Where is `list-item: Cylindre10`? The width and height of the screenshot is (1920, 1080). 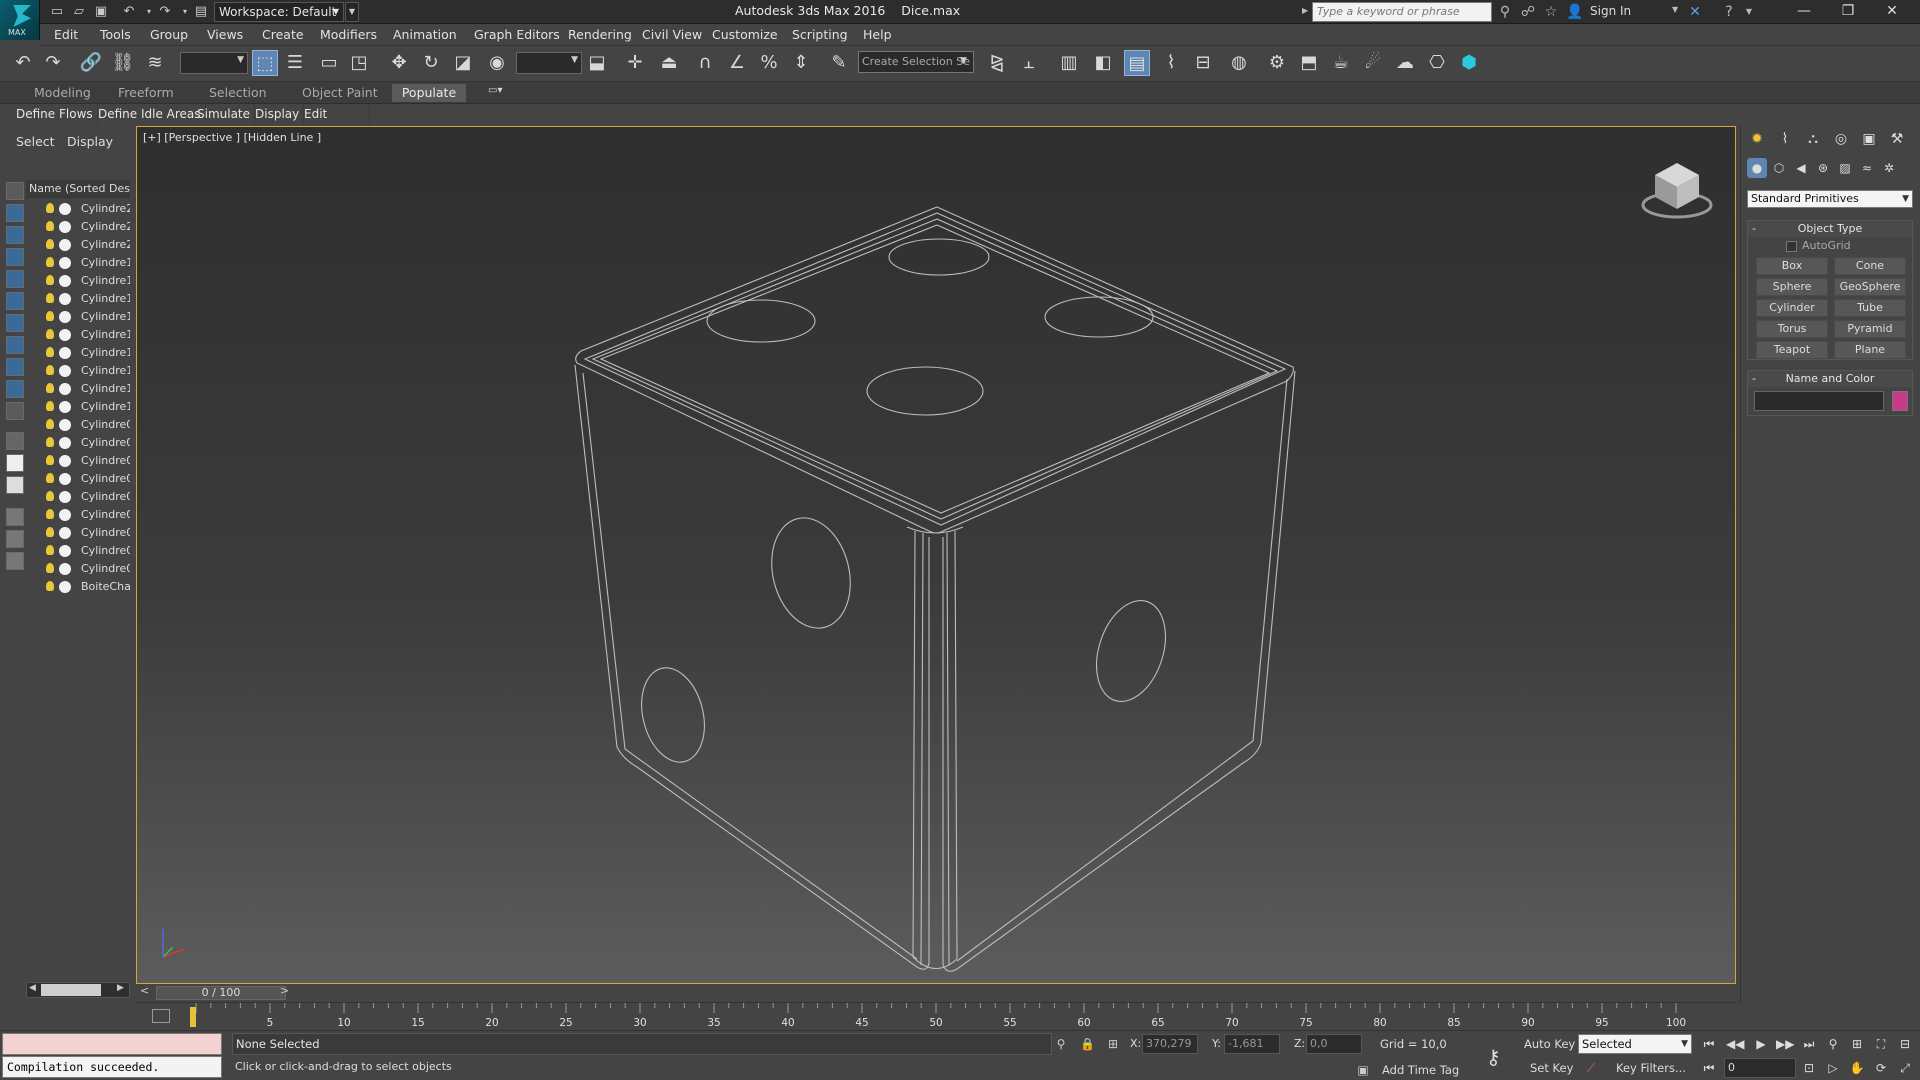
list-item: Cylindre10 is located at coordinates (78, 407).